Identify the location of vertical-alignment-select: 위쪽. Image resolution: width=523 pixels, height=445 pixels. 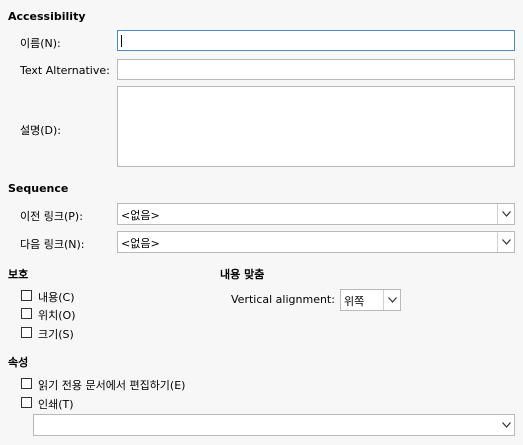
(370, 300).